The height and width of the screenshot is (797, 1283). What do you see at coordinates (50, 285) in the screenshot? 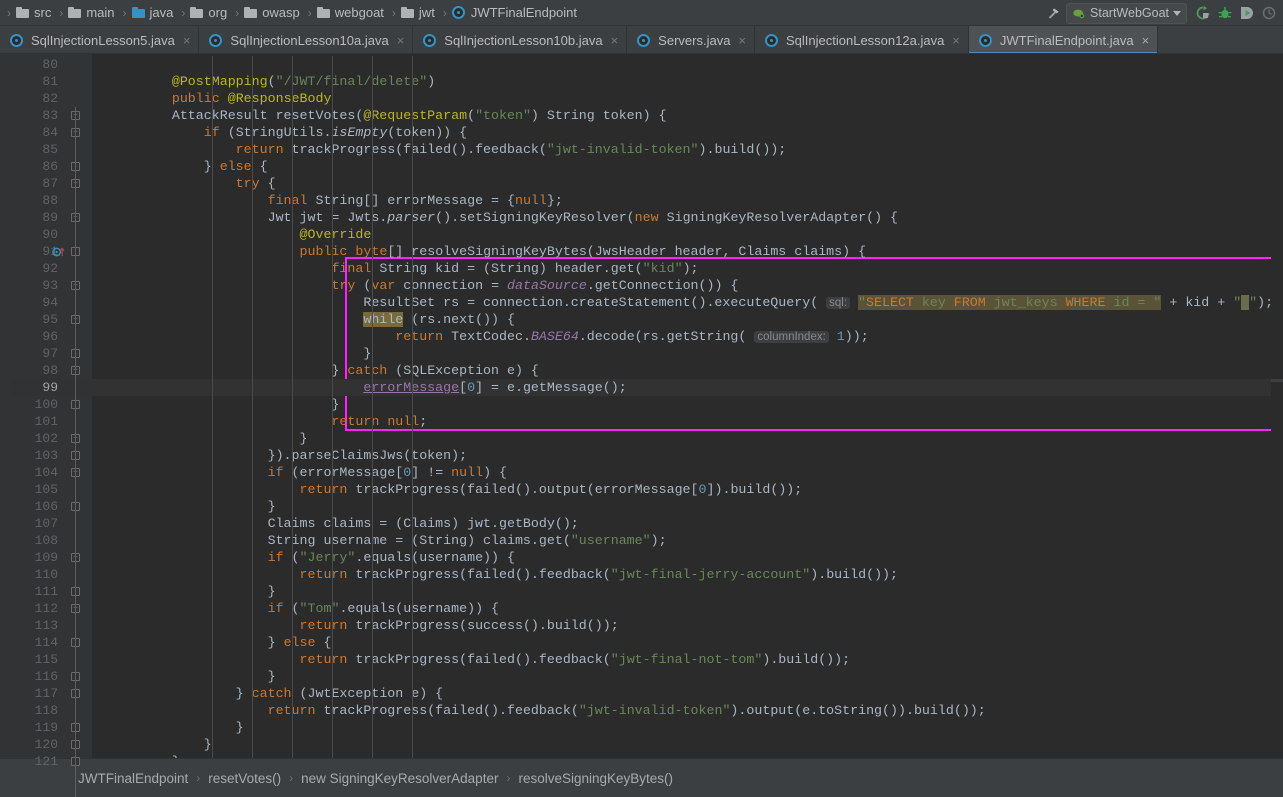
I see `line-number: 93` at bounding box center [50, 285].